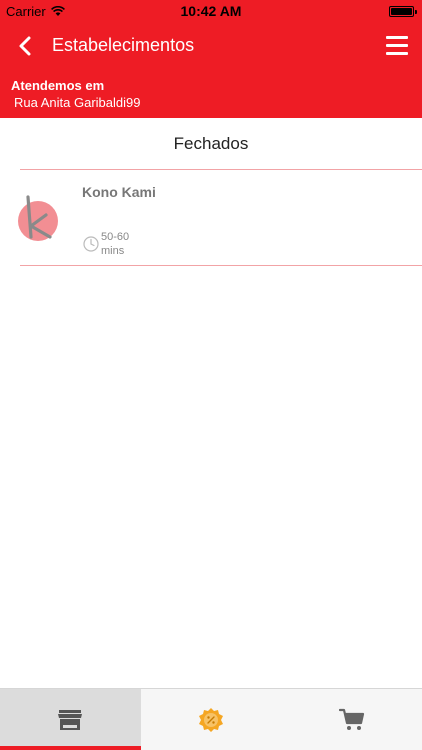 The height and width of the screenshot is (750, 422). I want to click on battery-icon, so click(403, 11).